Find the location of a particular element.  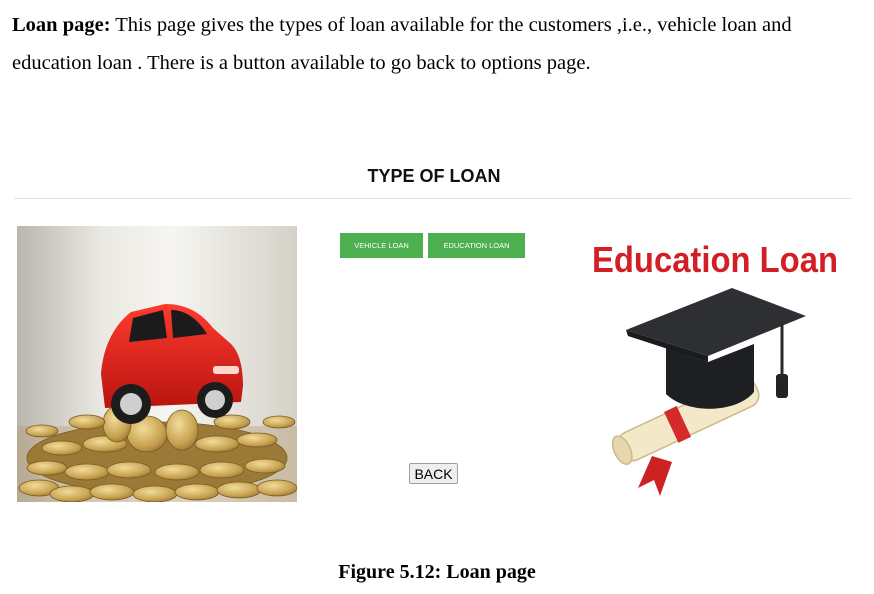

page-title: TYPE OF LOAN is located at coordinates (434, 176).